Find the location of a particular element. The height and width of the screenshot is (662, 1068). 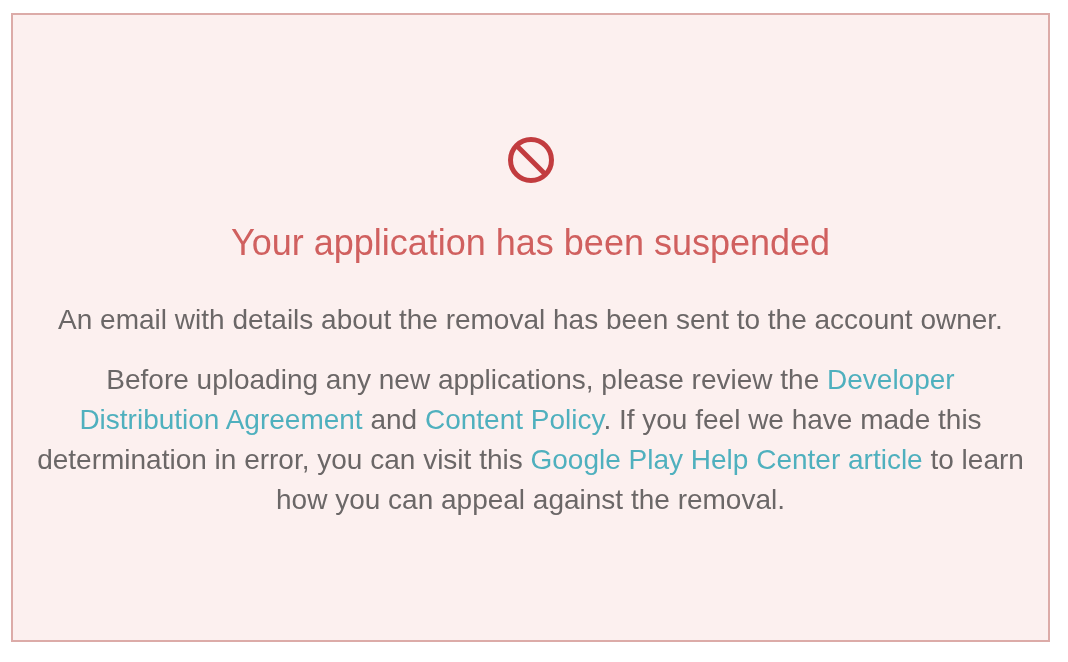

link: Distribution Agreement is located at coordinates (221, 419).